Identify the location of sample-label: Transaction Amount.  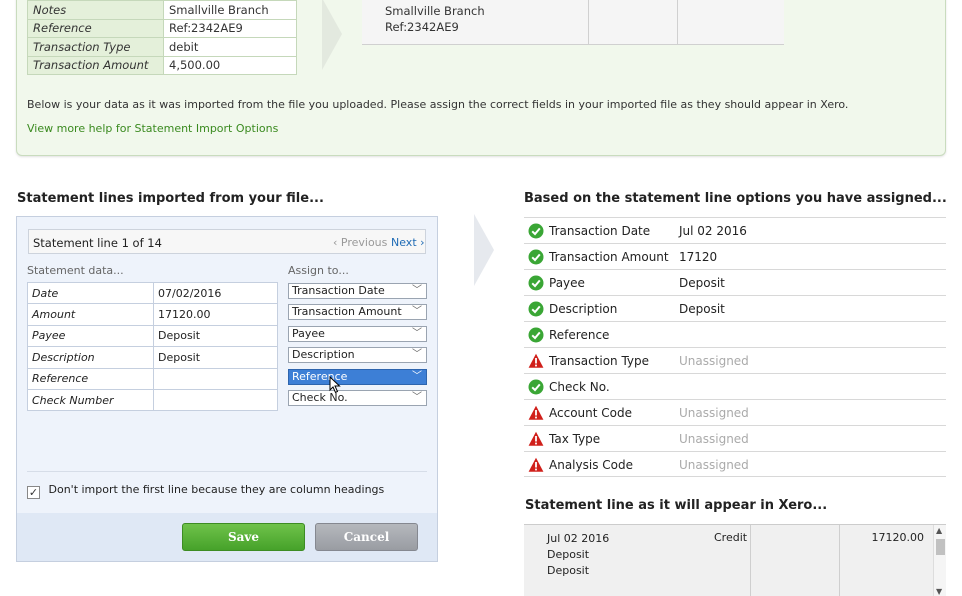
(95, 65).